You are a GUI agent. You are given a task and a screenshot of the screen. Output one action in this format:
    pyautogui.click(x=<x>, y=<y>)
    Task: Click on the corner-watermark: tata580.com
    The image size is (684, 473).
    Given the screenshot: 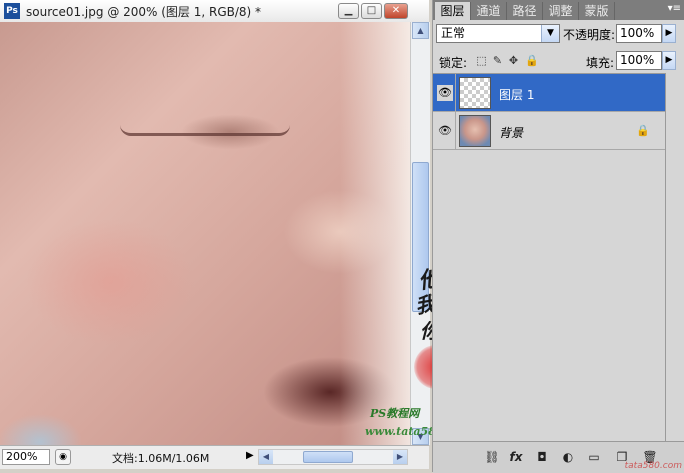 What is the action you would take?
    pyautogui.click(x=653, y=466)
    